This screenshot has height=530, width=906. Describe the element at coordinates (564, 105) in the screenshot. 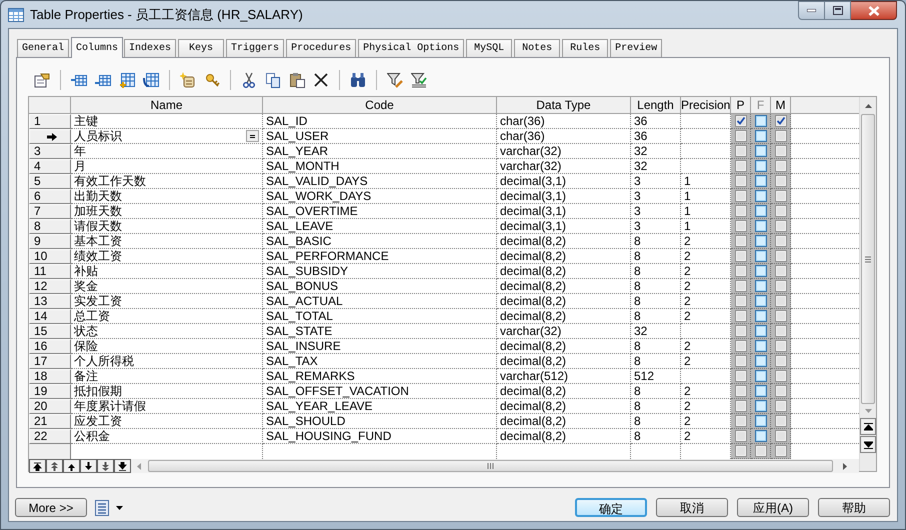

I see `column-header: Data Type` at that location.